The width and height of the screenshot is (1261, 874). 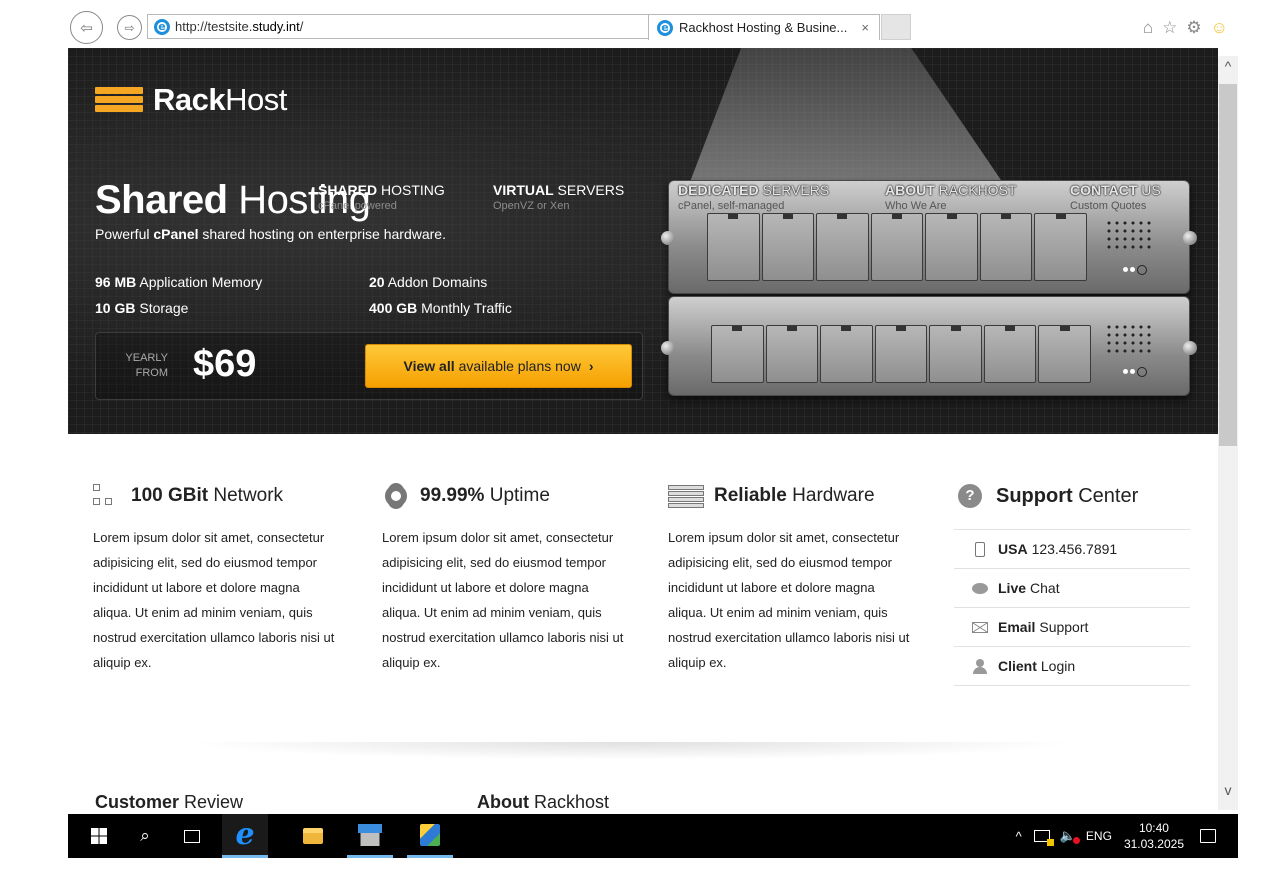 I want to click on file-explorer-icon, so click(x=313, y=836).